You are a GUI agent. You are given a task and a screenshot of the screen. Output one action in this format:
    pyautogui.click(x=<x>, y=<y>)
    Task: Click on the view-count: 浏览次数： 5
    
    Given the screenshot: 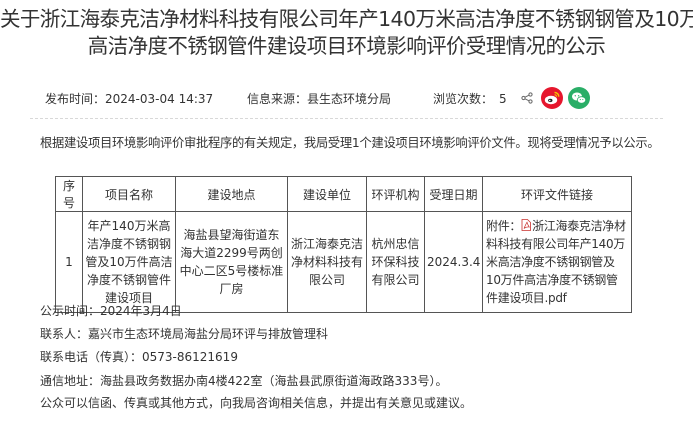 What is the action you would take?
    pyautogui.click(x=470, y=98)
    